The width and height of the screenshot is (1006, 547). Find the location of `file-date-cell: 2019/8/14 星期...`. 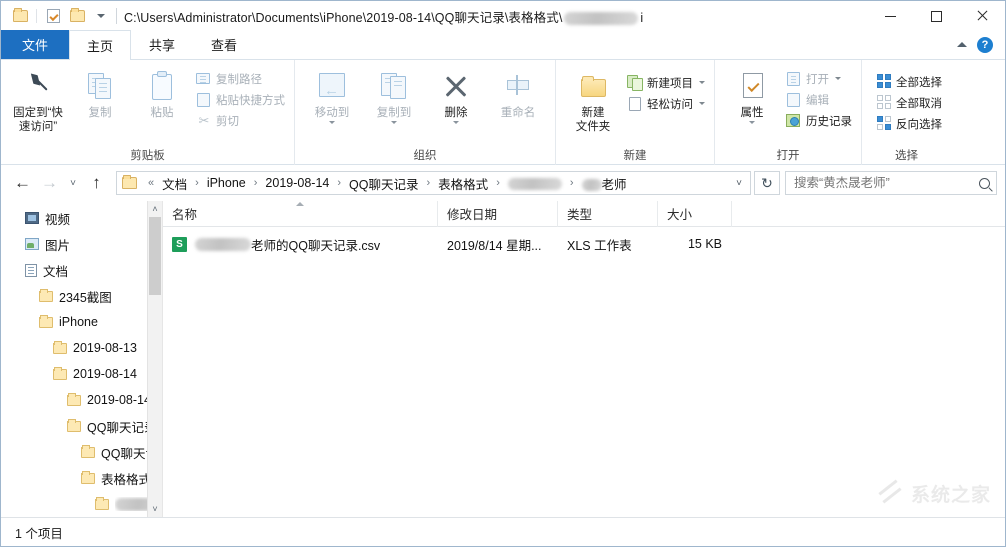

file-date-cell: 2019/8/14 星期... is located at coordinates (494, 245).